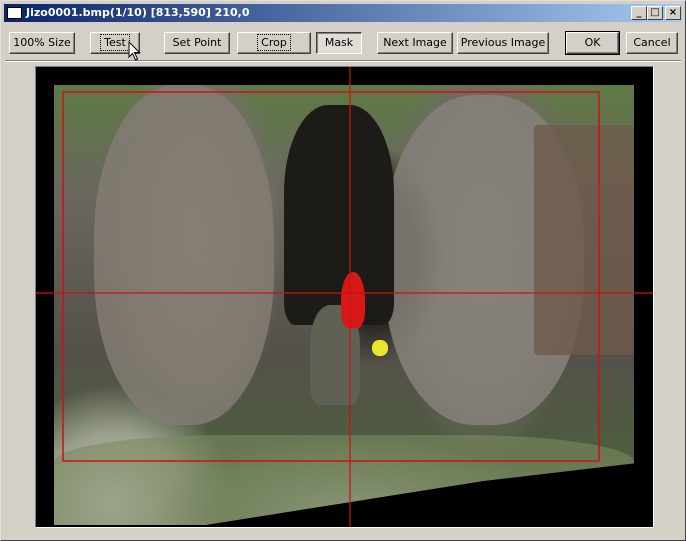 The width and height of the screenshot is (686, 541). What do you see at coordinates (673, 13) in the screenshot?
I see `close-button: ×` at bounding box center [673, 13].